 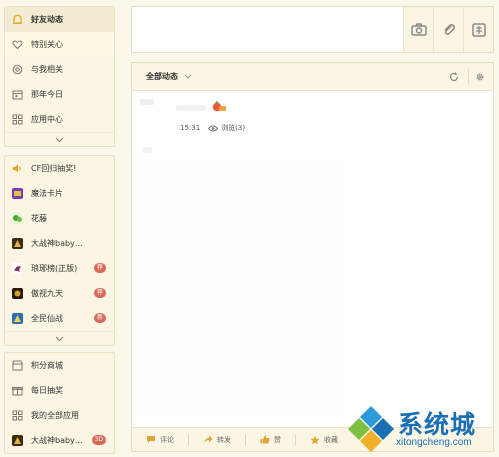 What do you see at coordinates (277, 439) in the screenshot?
I see `like-label: 赞` at bounding box center [277, 439].